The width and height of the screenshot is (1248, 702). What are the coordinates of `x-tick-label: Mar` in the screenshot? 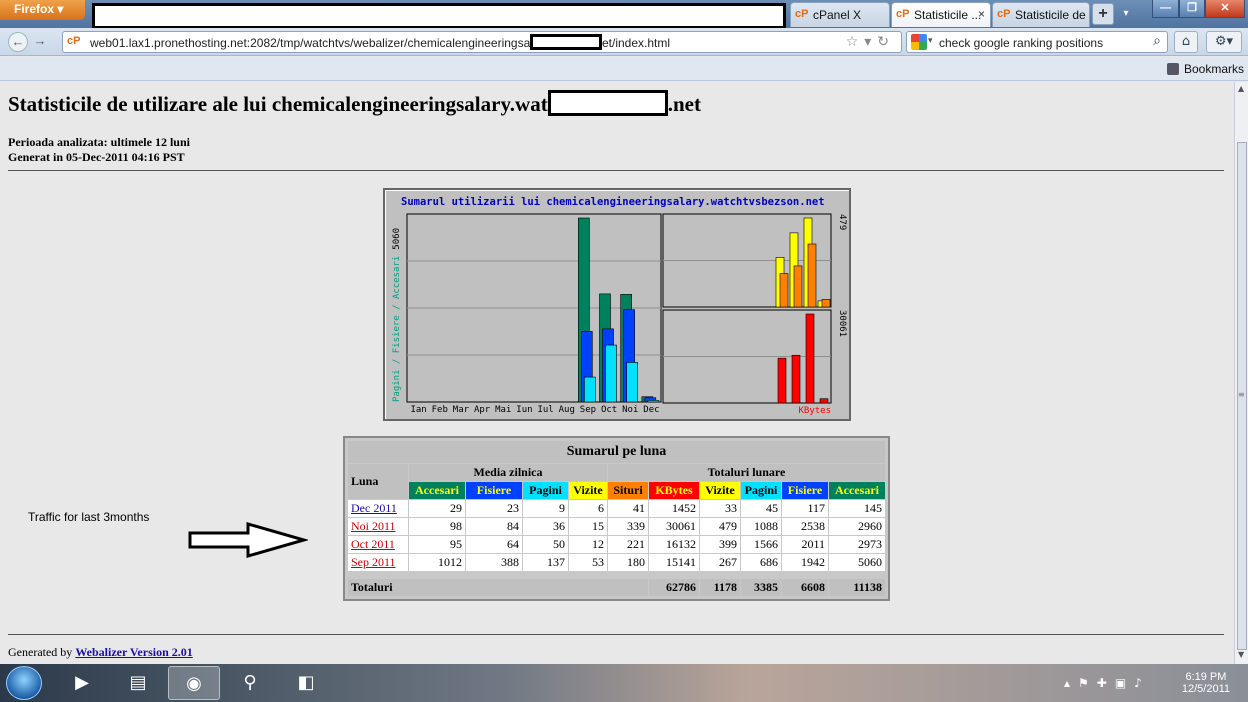 It's located at (461, 410).